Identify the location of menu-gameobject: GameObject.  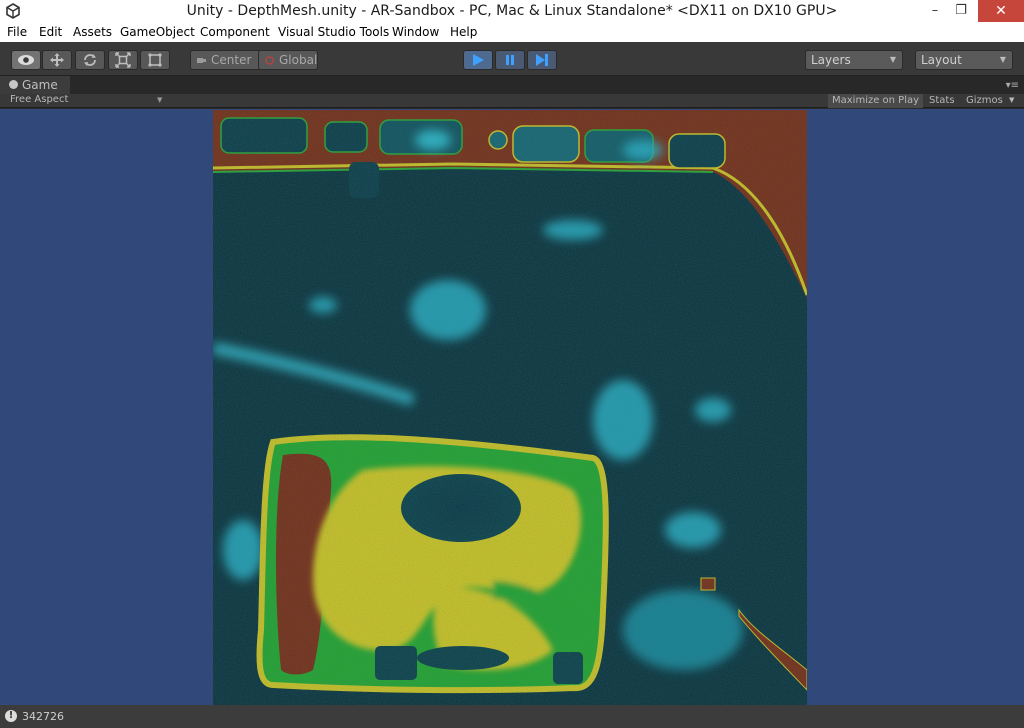
(157, 32).